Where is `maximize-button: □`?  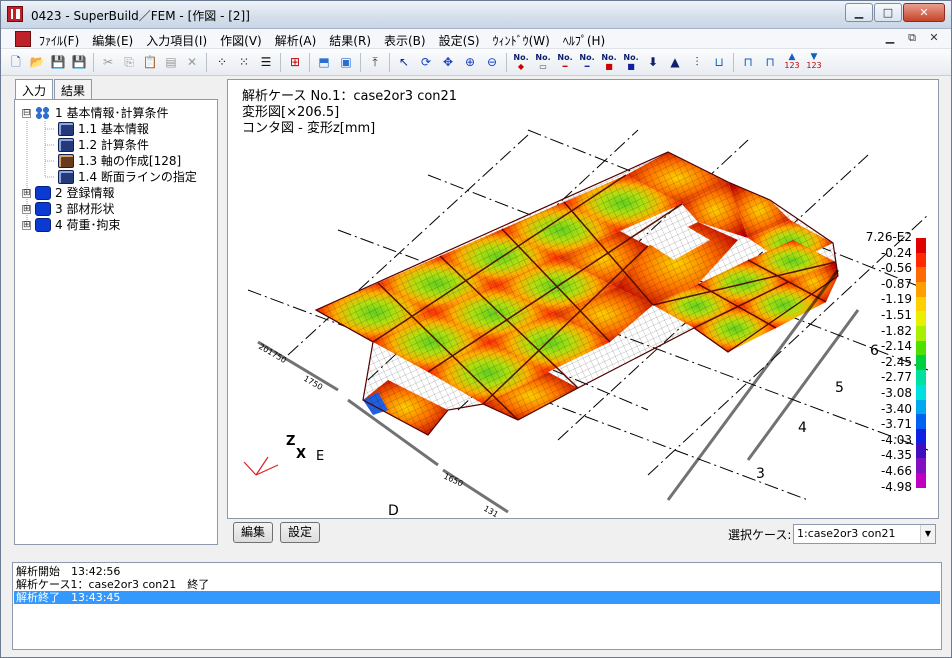
maximize-button: □ is located at coordinates (888, 12).